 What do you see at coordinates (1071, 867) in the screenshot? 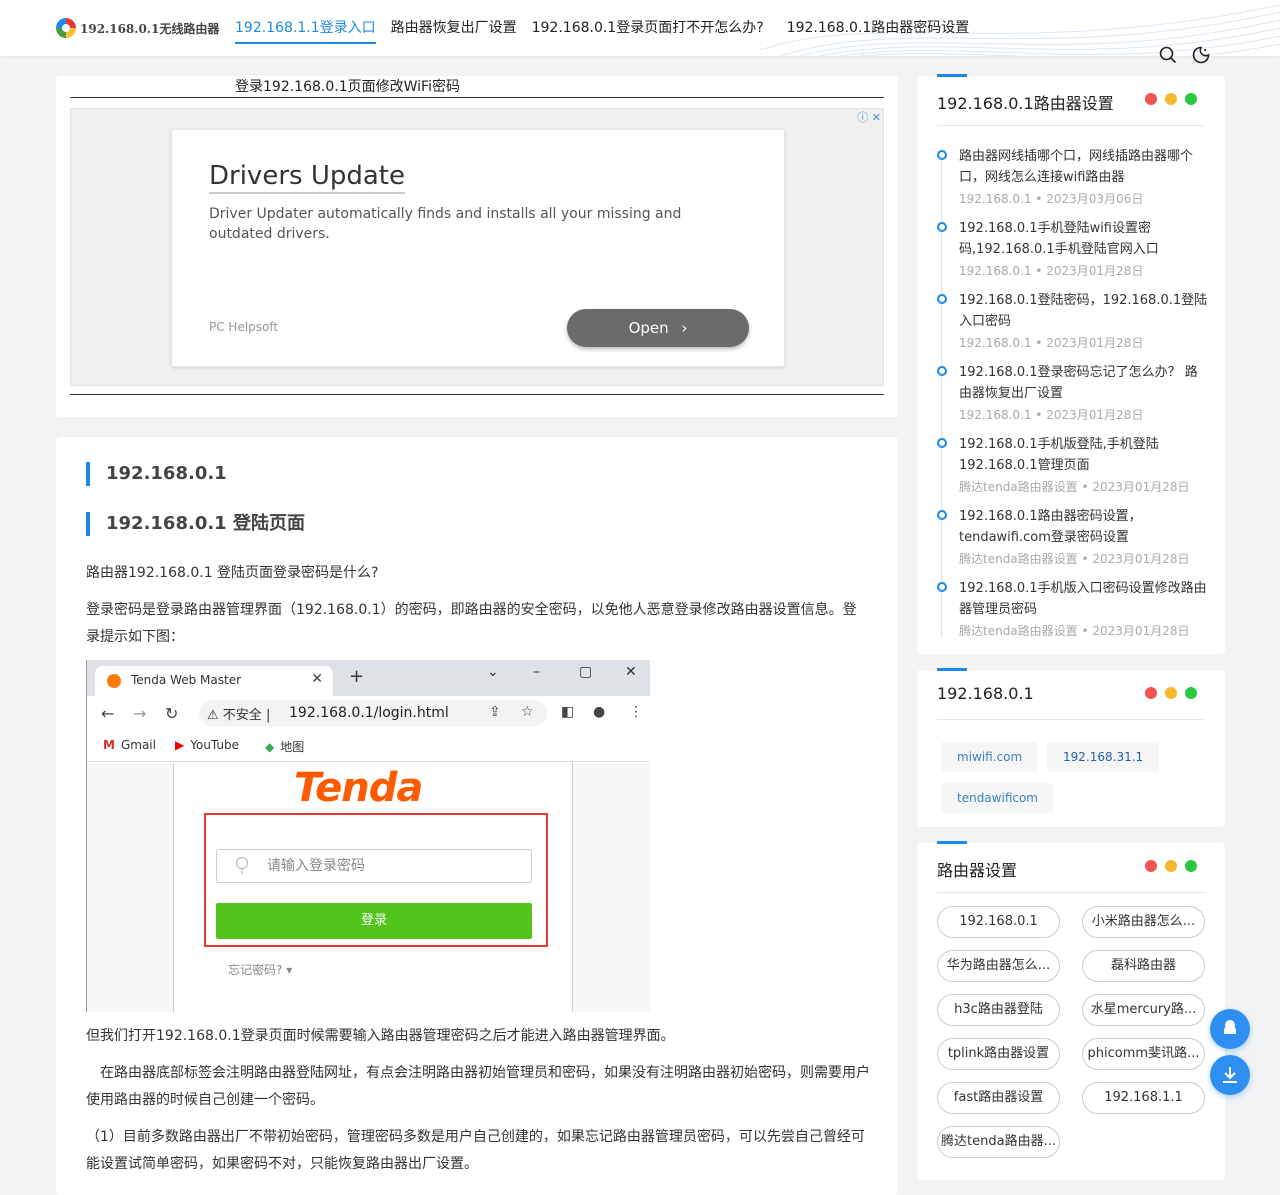
I see `sidebar-header: 路由器设置` at bounding box center [1071, 867].